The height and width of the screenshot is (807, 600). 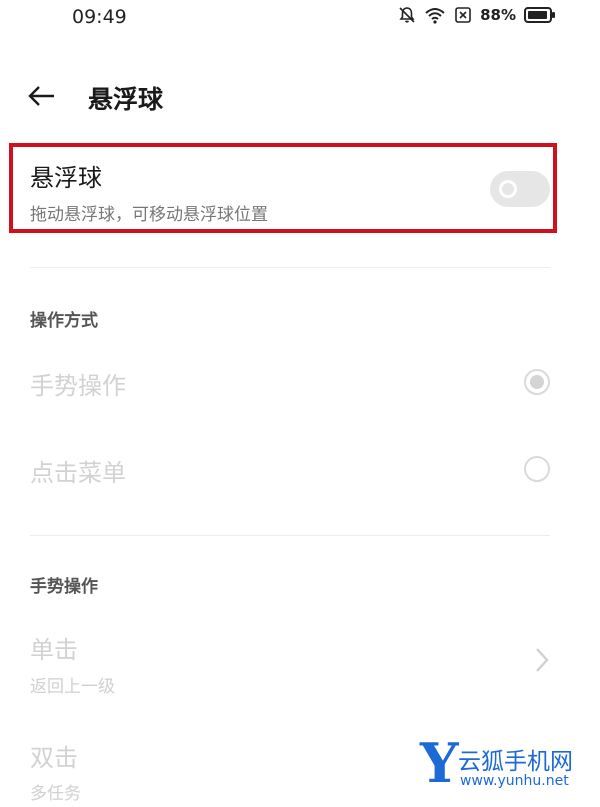 I want to click on option-gesture-radio, so click(x=537, y=382).